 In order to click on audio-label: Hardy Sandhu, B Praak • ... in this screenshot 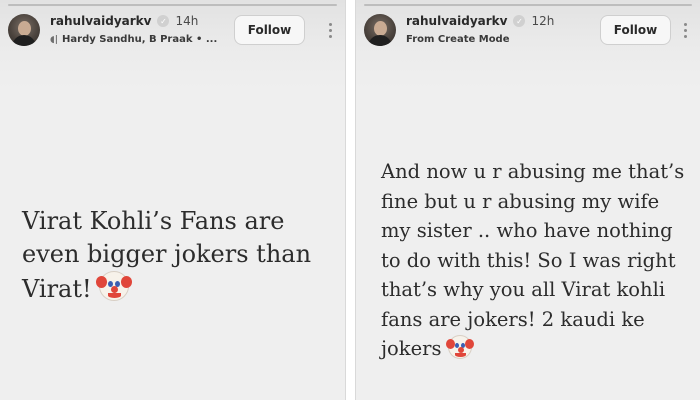, I will do `click(140, 39)`.